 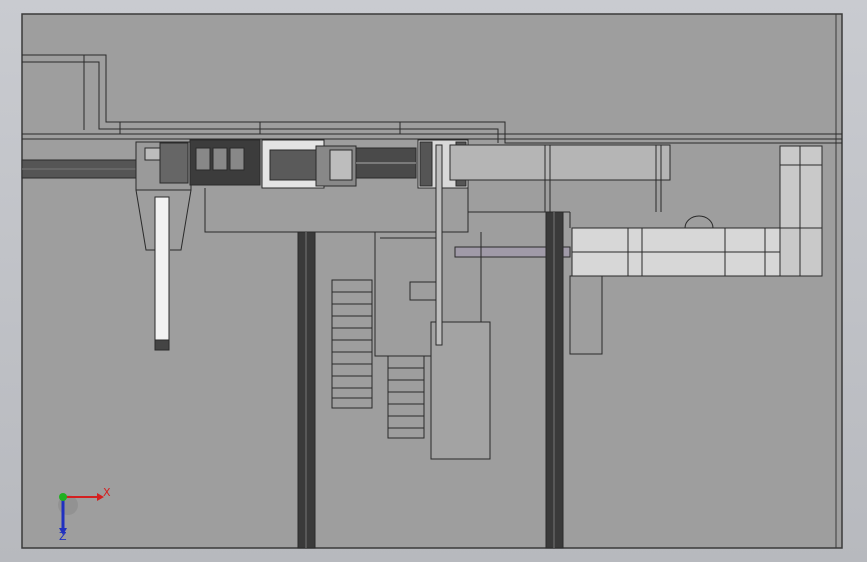 What do you see at coordinates (79, 169) in the screenshot?
I see `left-grated-conveyor` at bounding box center [79, 169].